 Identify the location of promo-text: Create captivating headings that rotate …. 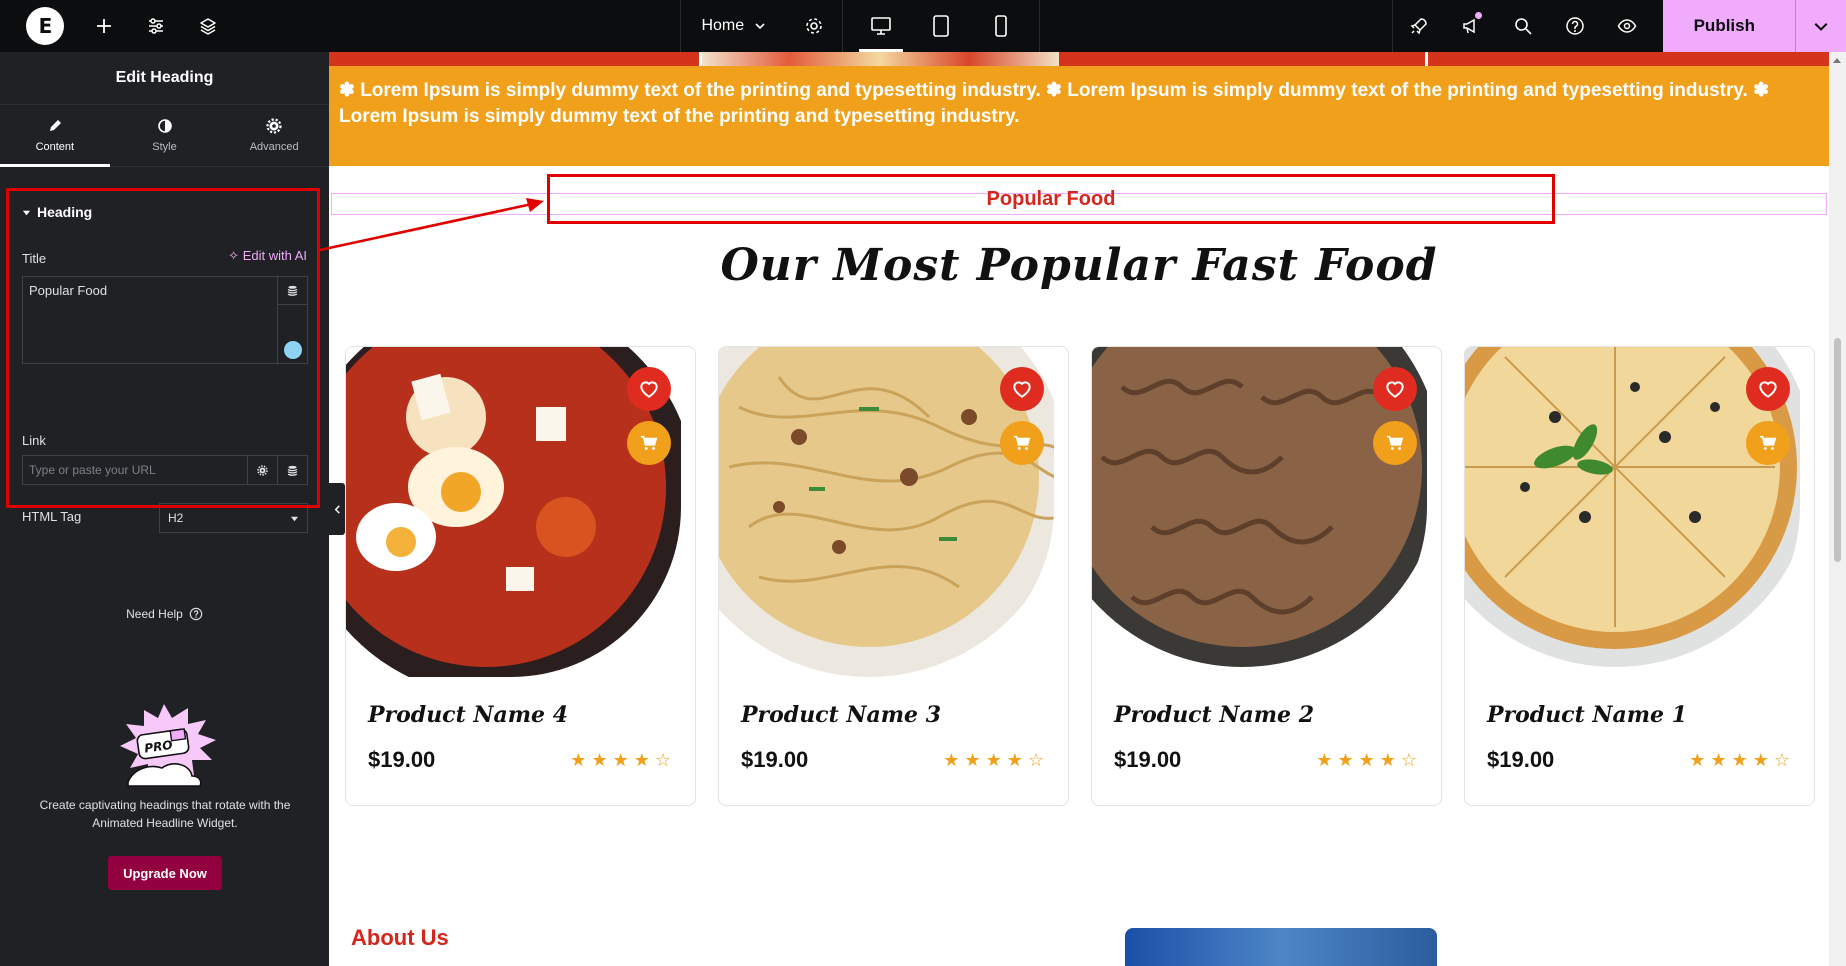
(165, 814).